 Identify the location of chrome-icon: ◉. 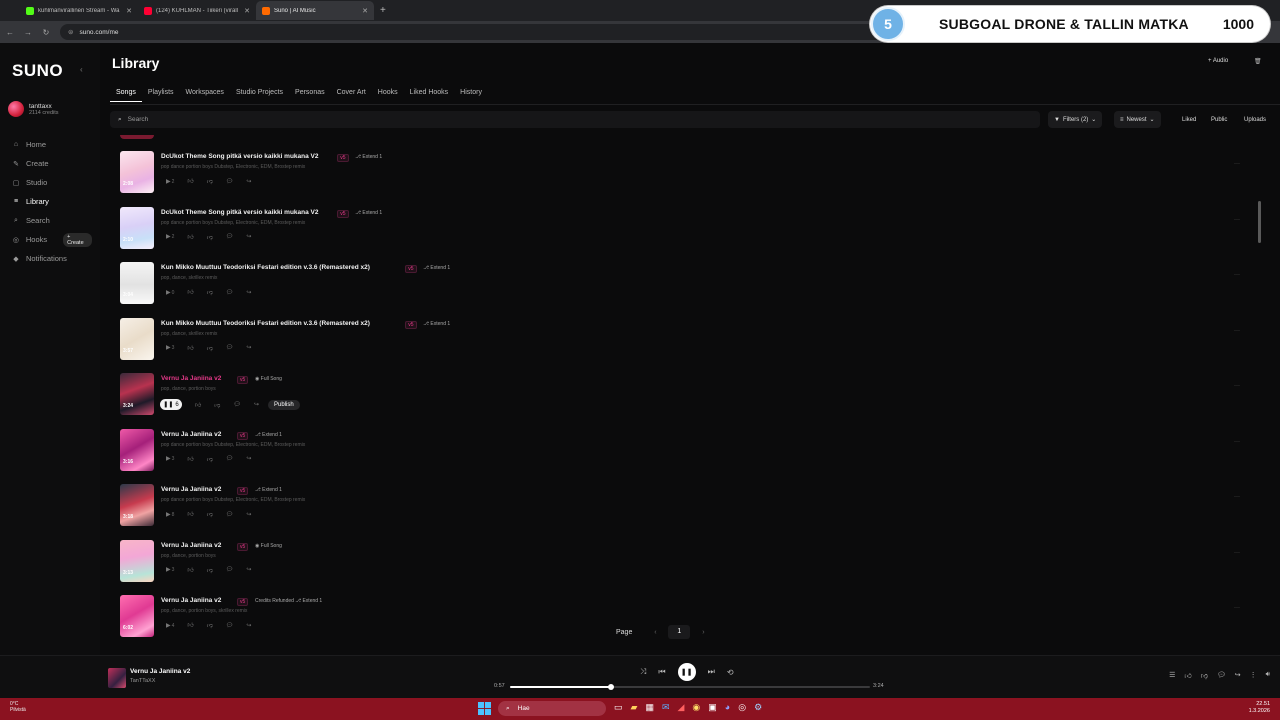
(696, 707).